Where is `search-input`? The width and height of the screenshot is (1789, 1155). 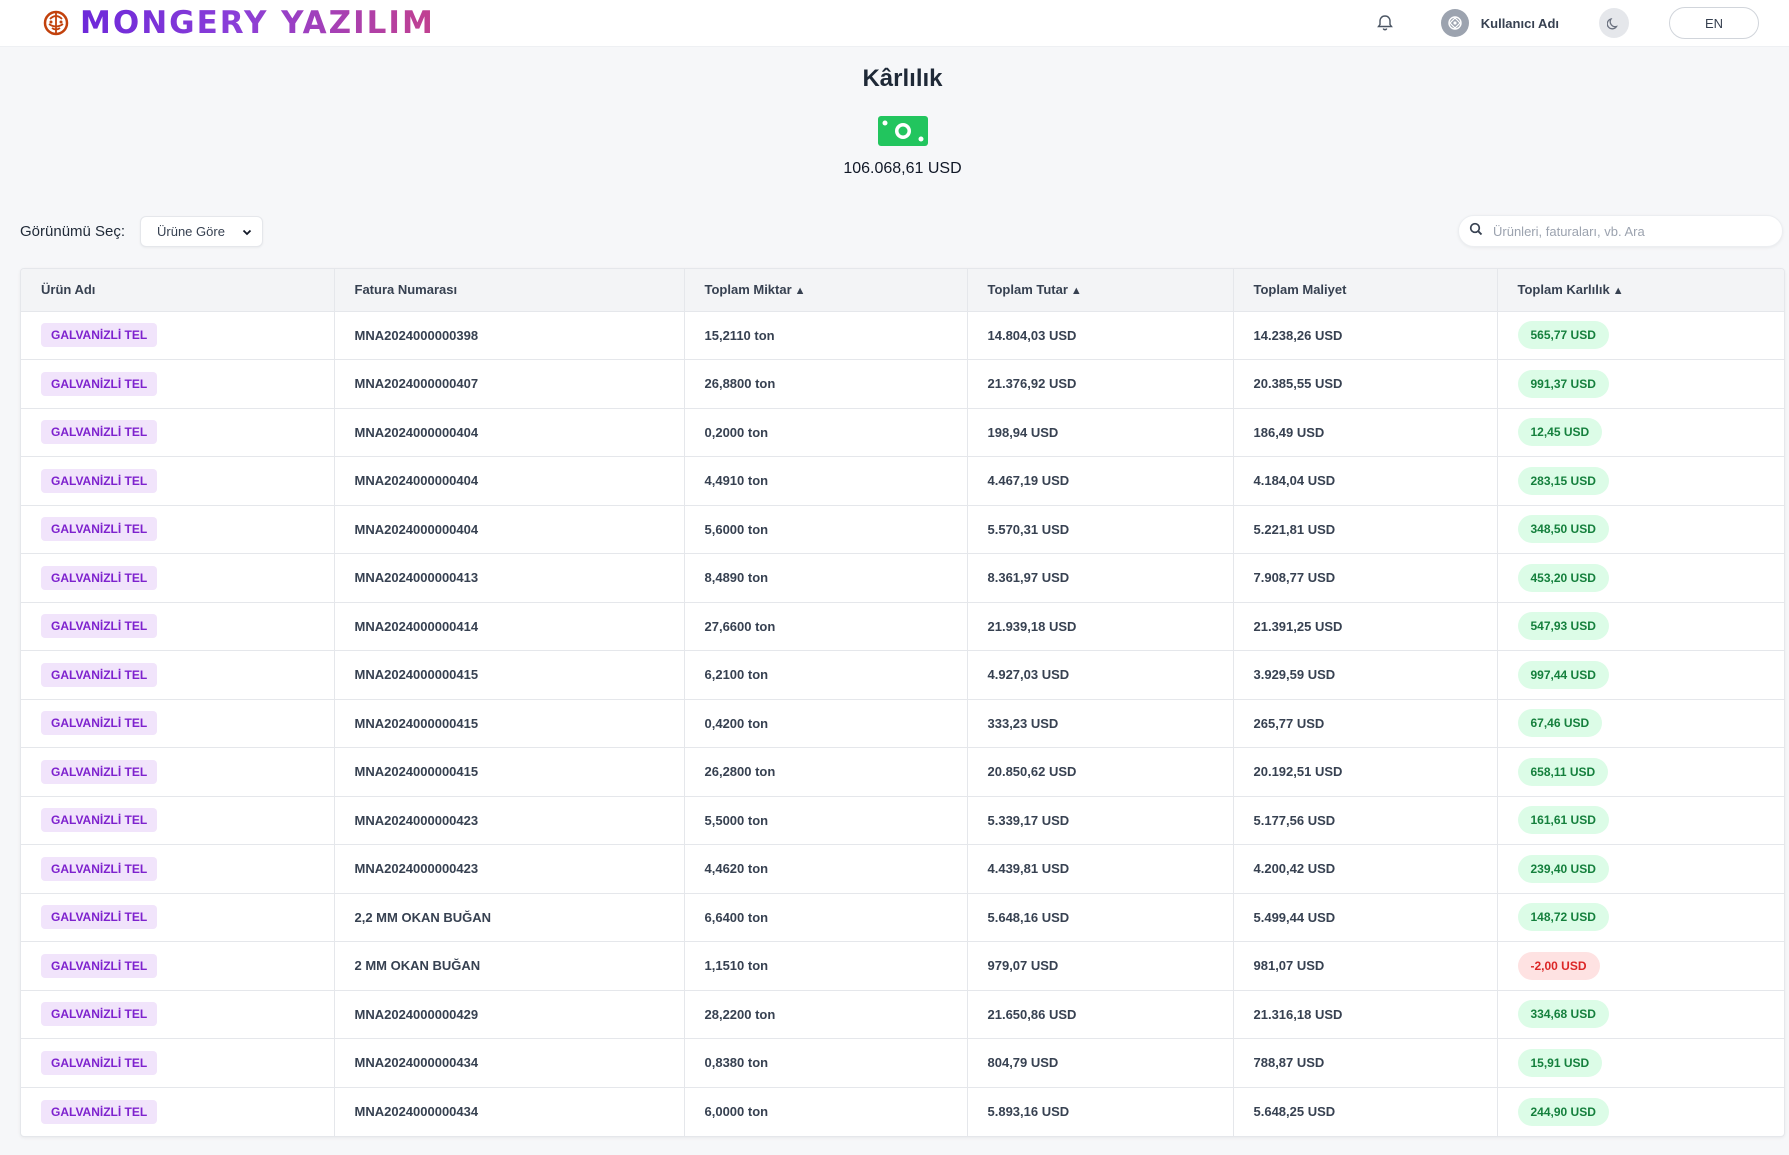 search-input is located at coordinates (1628, 231).